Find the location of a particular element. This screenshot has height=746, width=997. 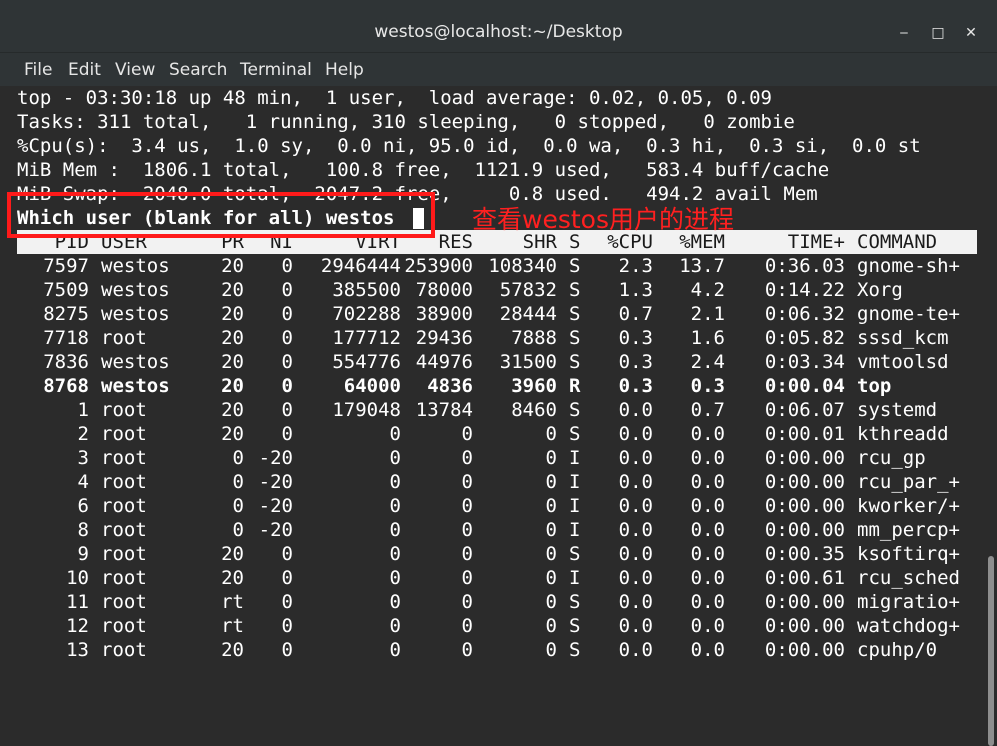

cell-command: ksoftirq+ is located at coordinates (908, 554).